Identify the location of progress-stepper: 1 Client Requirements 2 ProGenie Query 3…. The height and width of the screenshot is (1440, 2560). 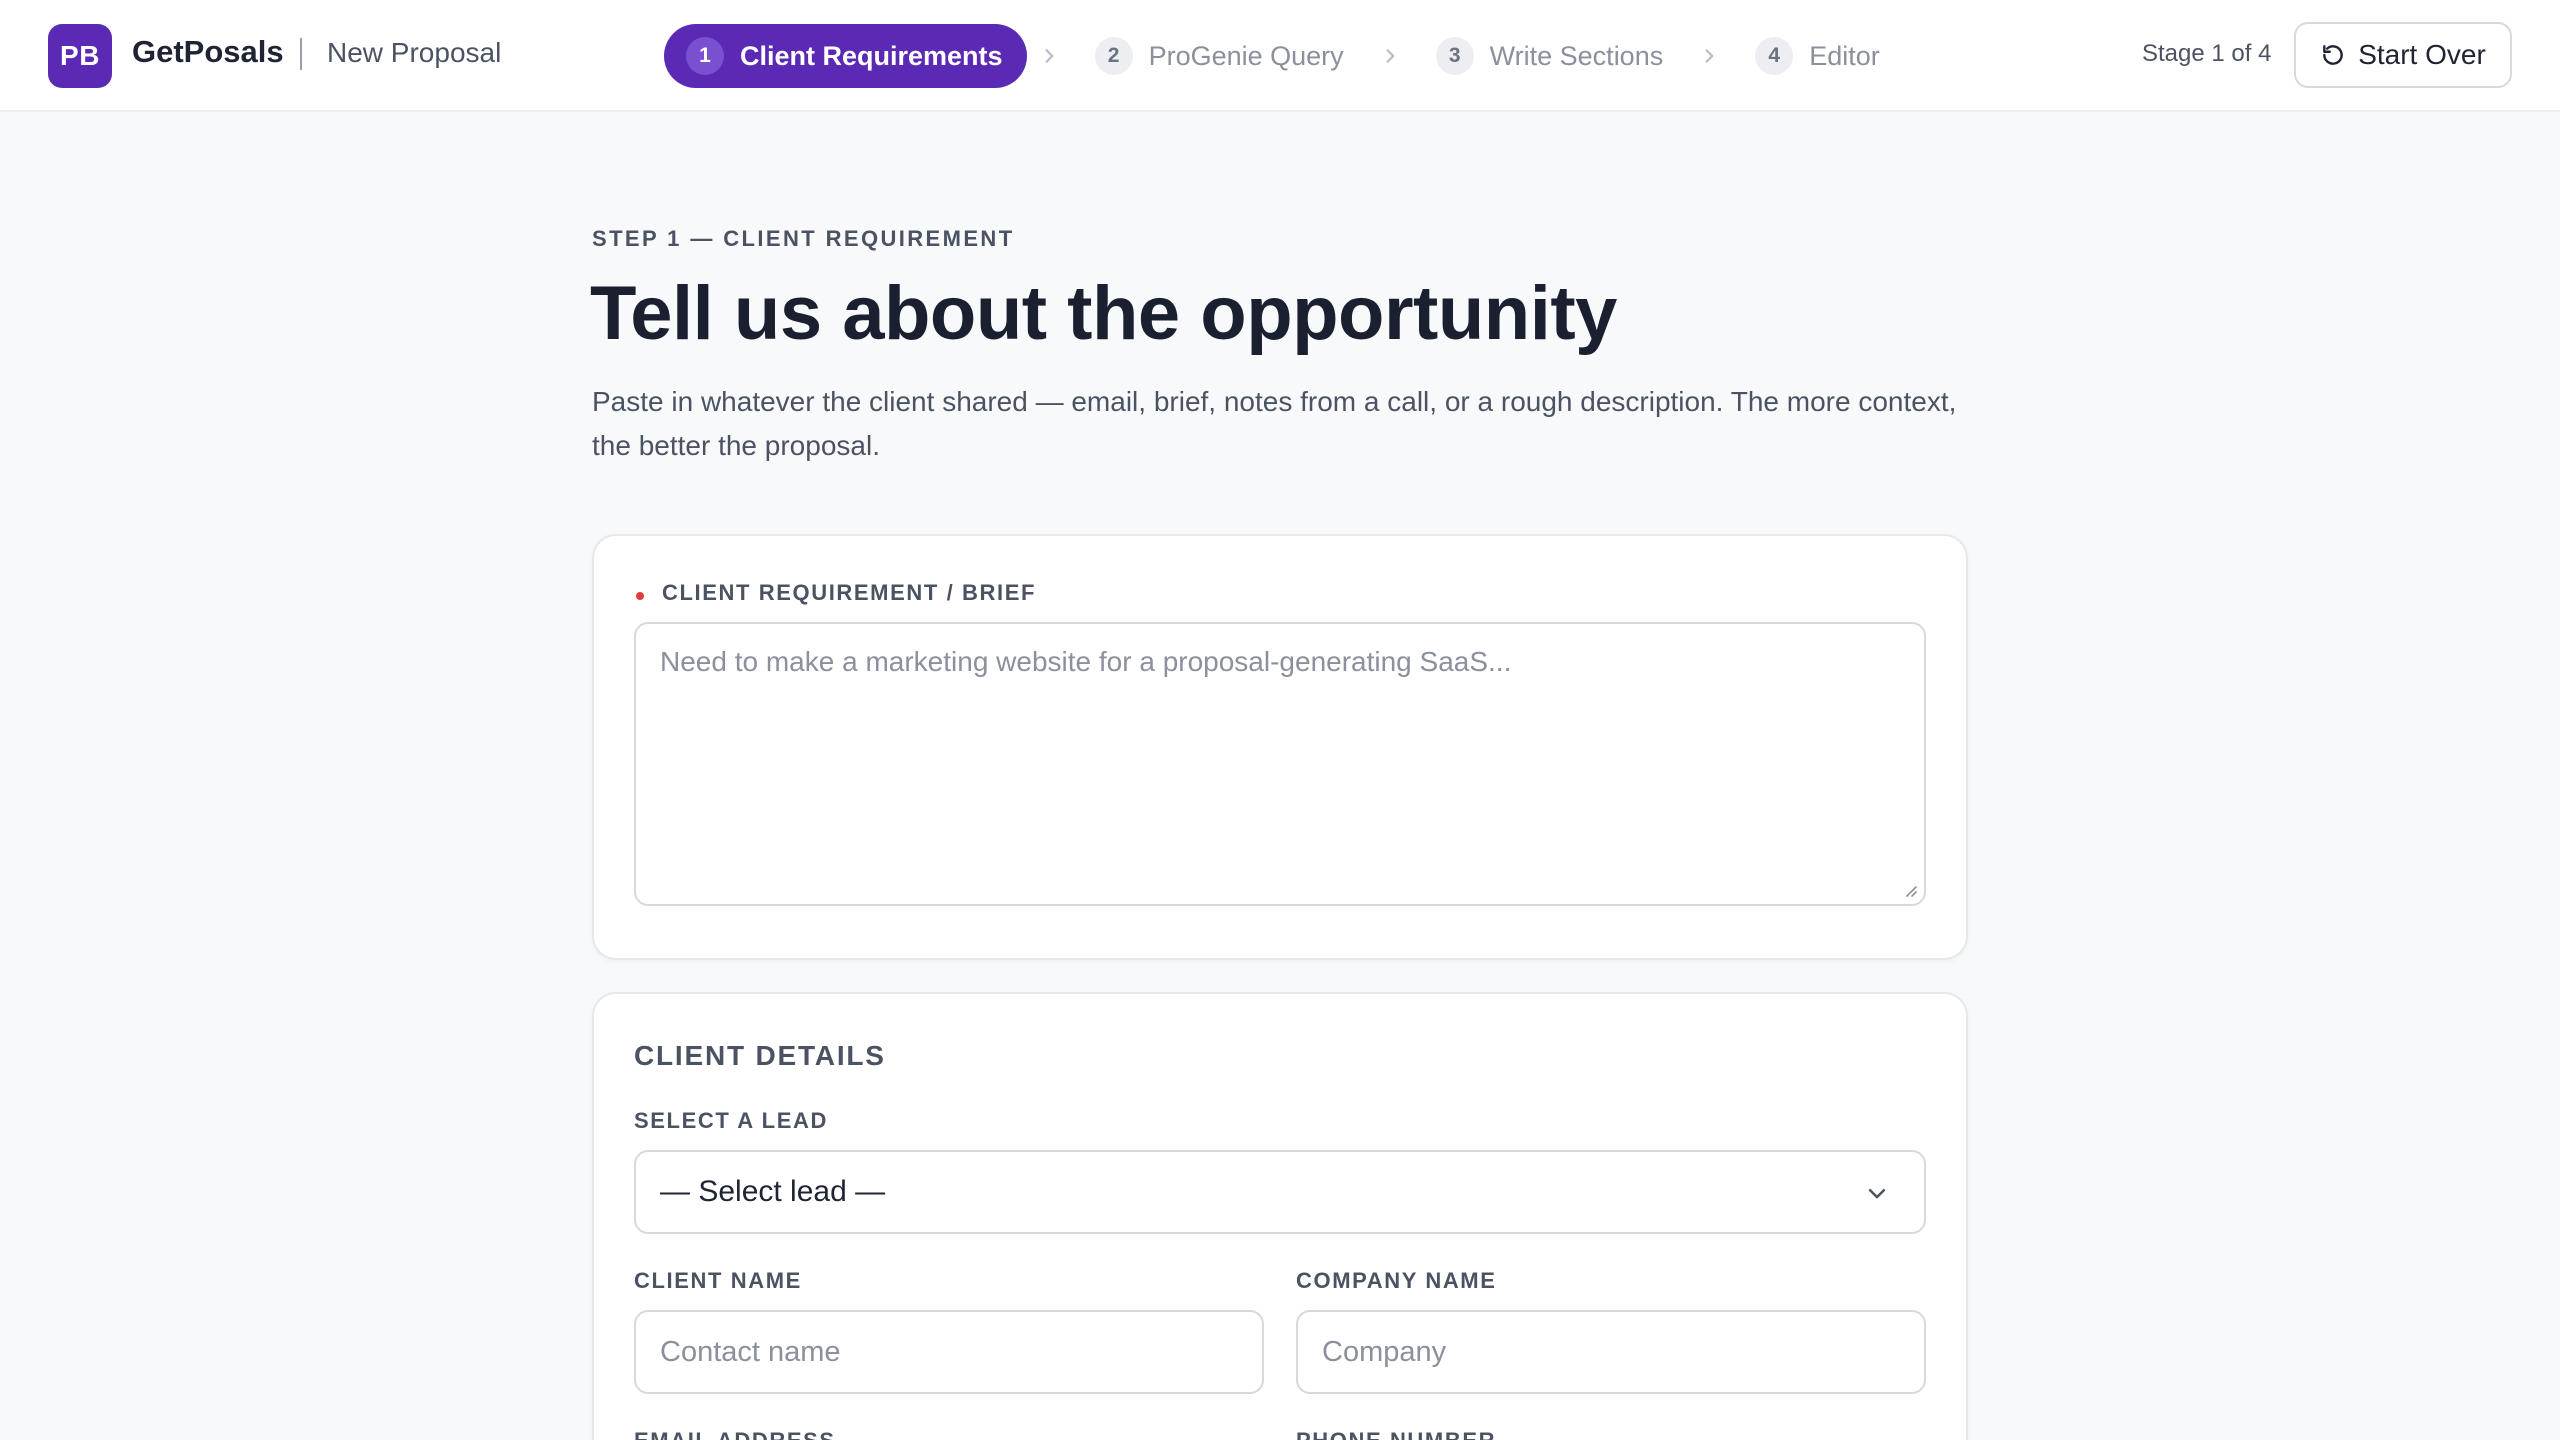
(1284, 56).